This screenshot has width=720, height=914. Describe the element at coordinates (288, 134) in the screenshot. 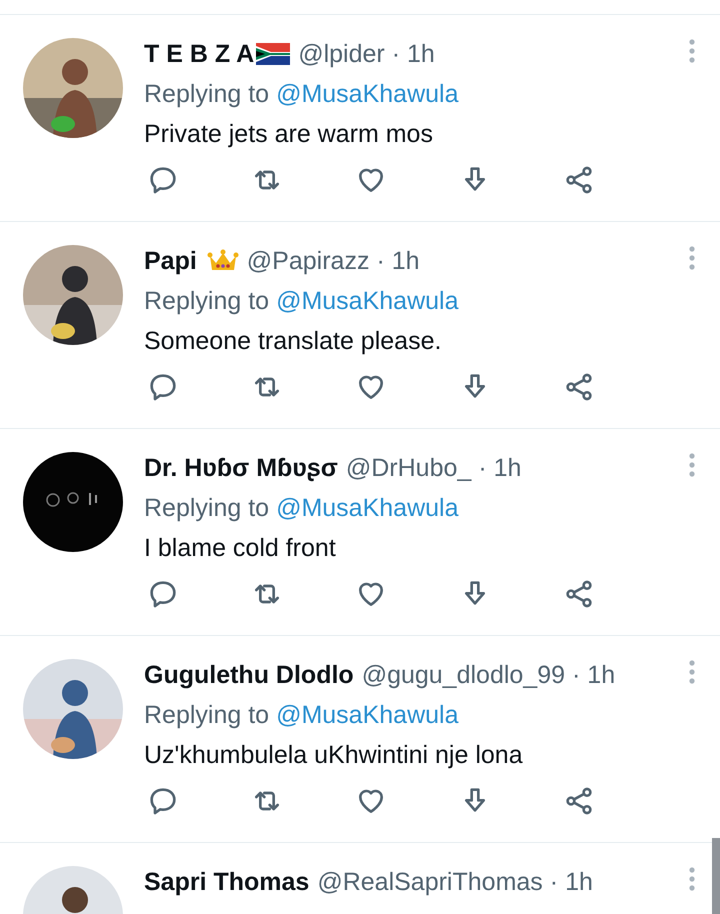

I see `reply-text: Private jets are warm mos` at that location.